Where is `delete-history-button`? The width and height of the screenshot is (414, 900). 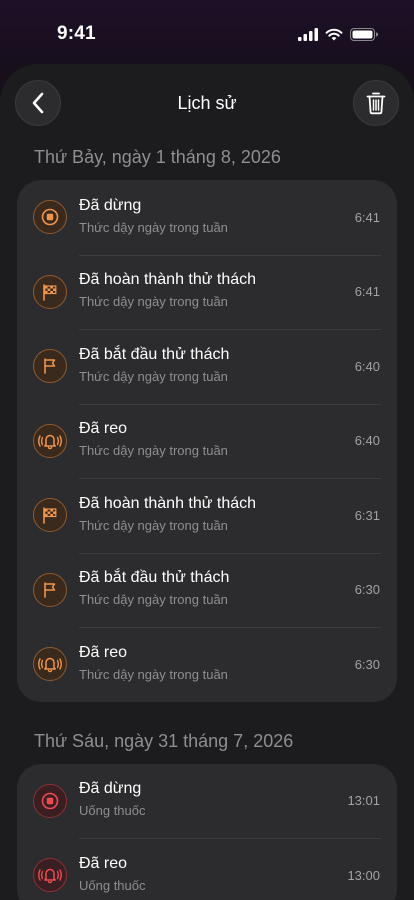
delete-history-button is located at coordinates (376, 103).